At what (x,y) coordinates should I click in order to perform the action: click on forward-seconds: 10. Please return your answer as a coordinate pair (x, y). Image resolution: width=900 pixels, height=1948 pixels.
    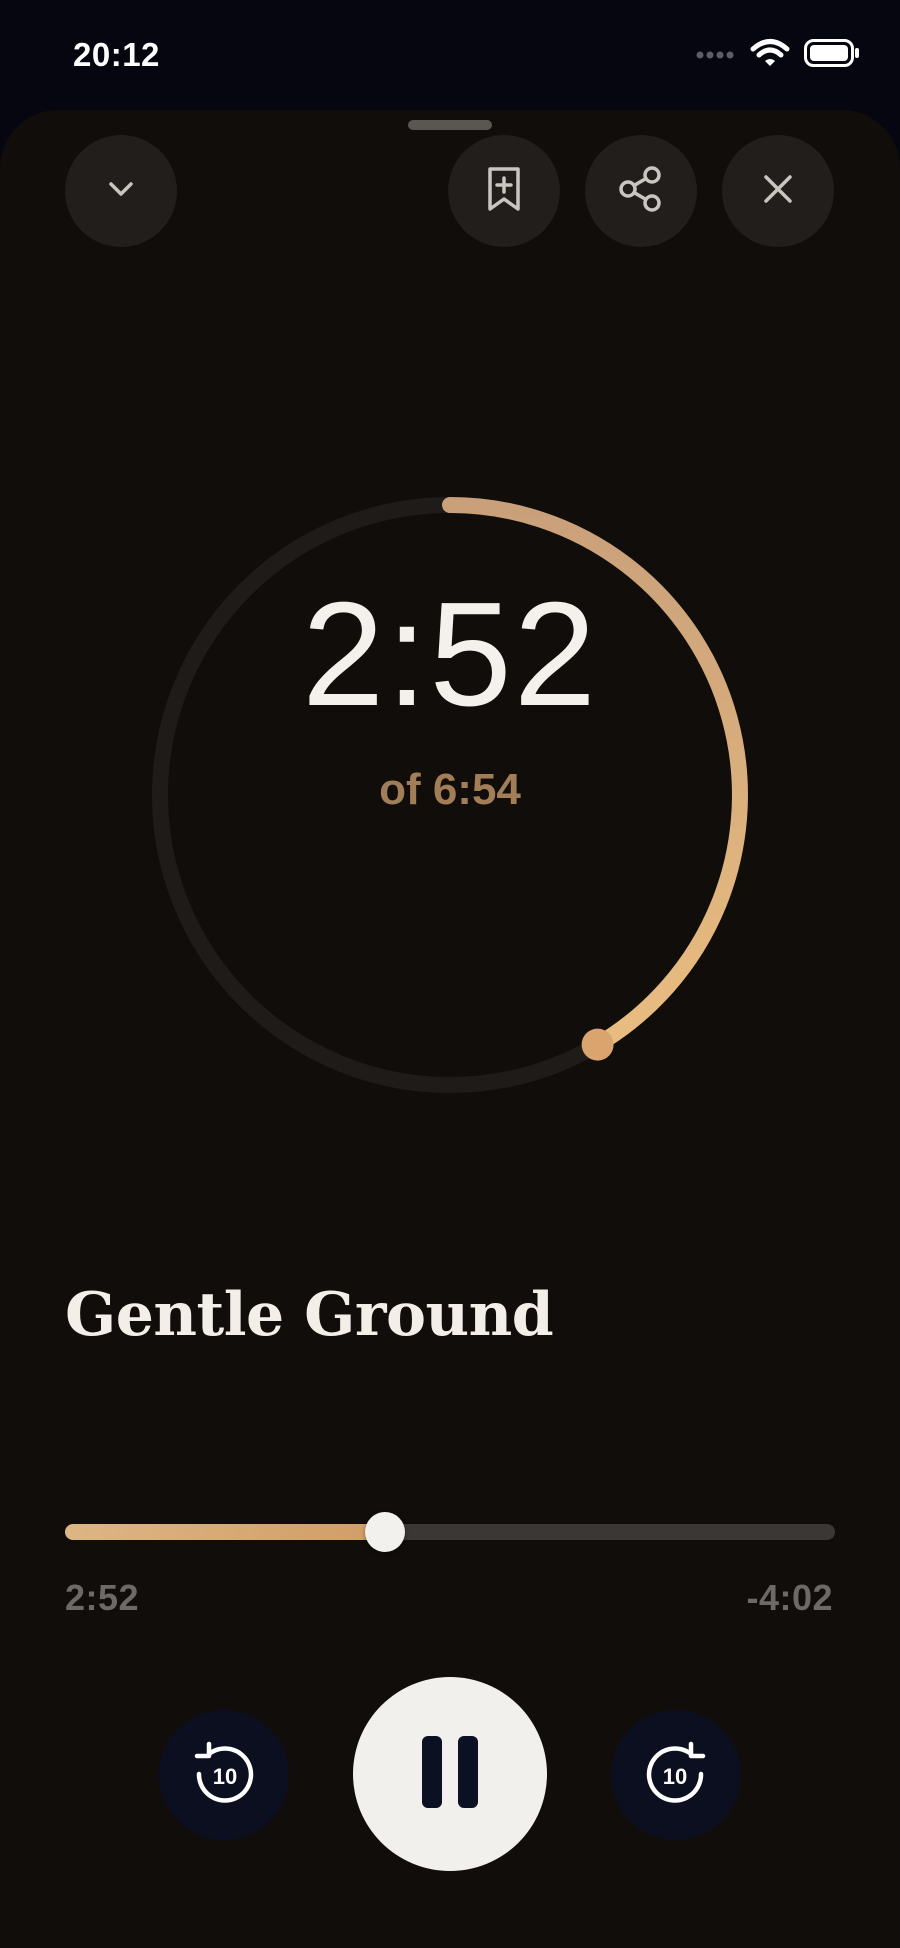
    Looking at the image, I should click on (675, 1776).